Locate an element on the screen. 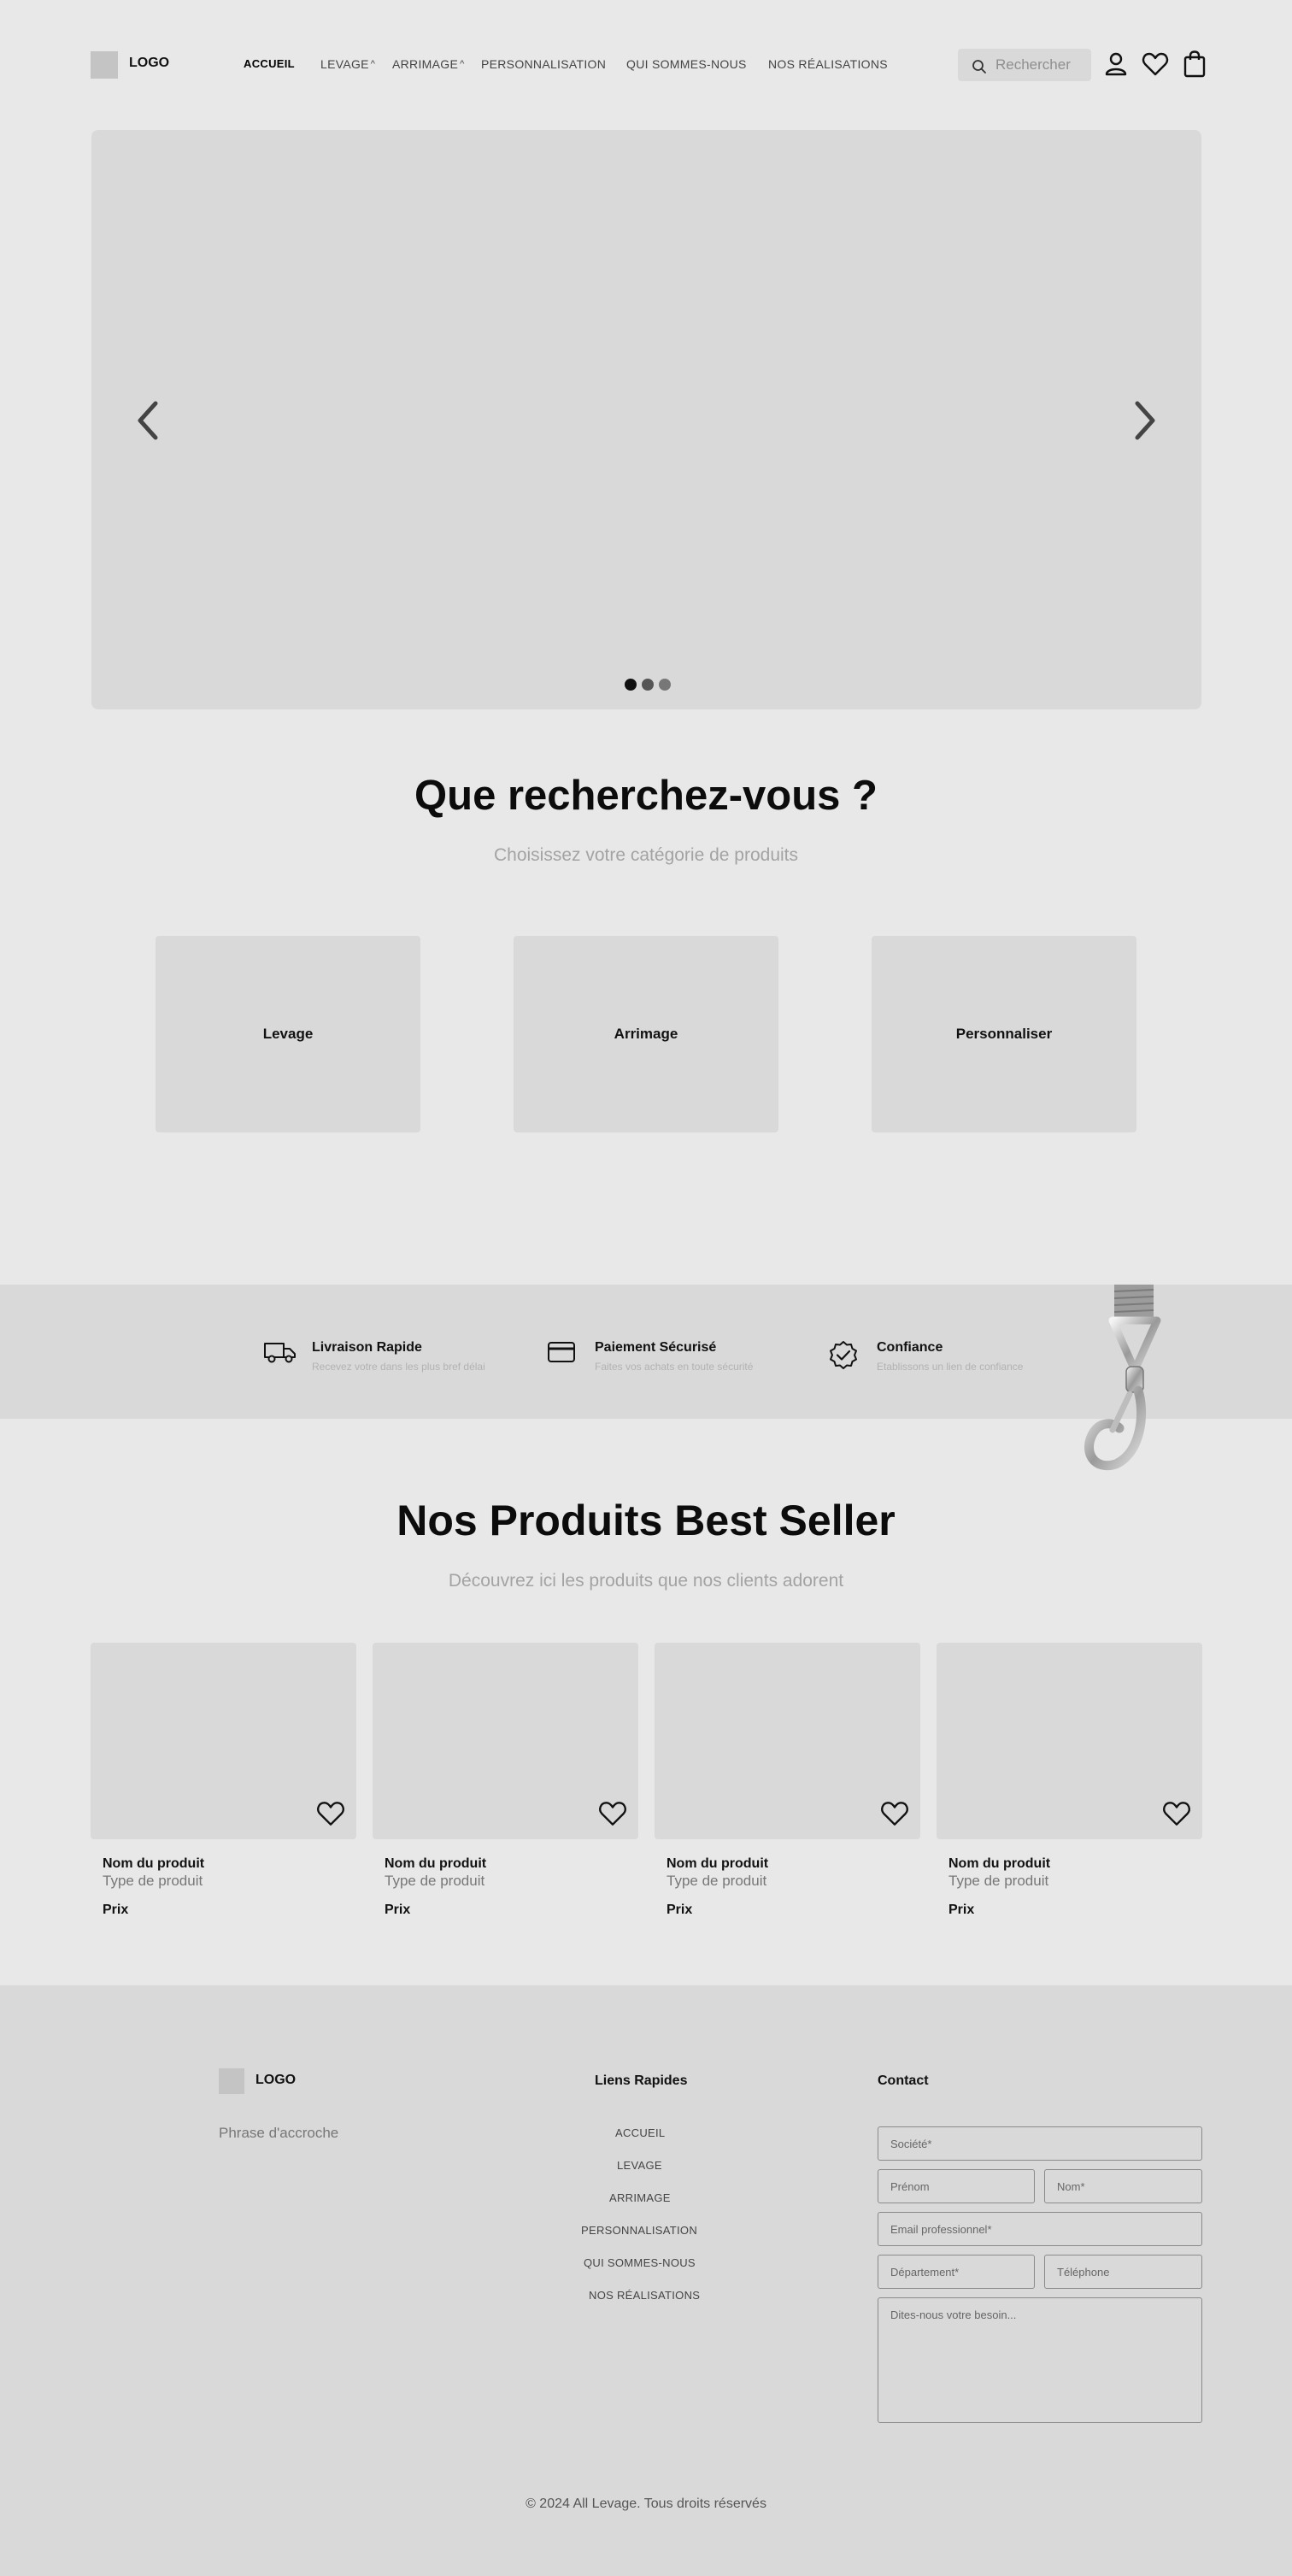  footer-contact-title: Contact is located at coordinates (903, 2080).